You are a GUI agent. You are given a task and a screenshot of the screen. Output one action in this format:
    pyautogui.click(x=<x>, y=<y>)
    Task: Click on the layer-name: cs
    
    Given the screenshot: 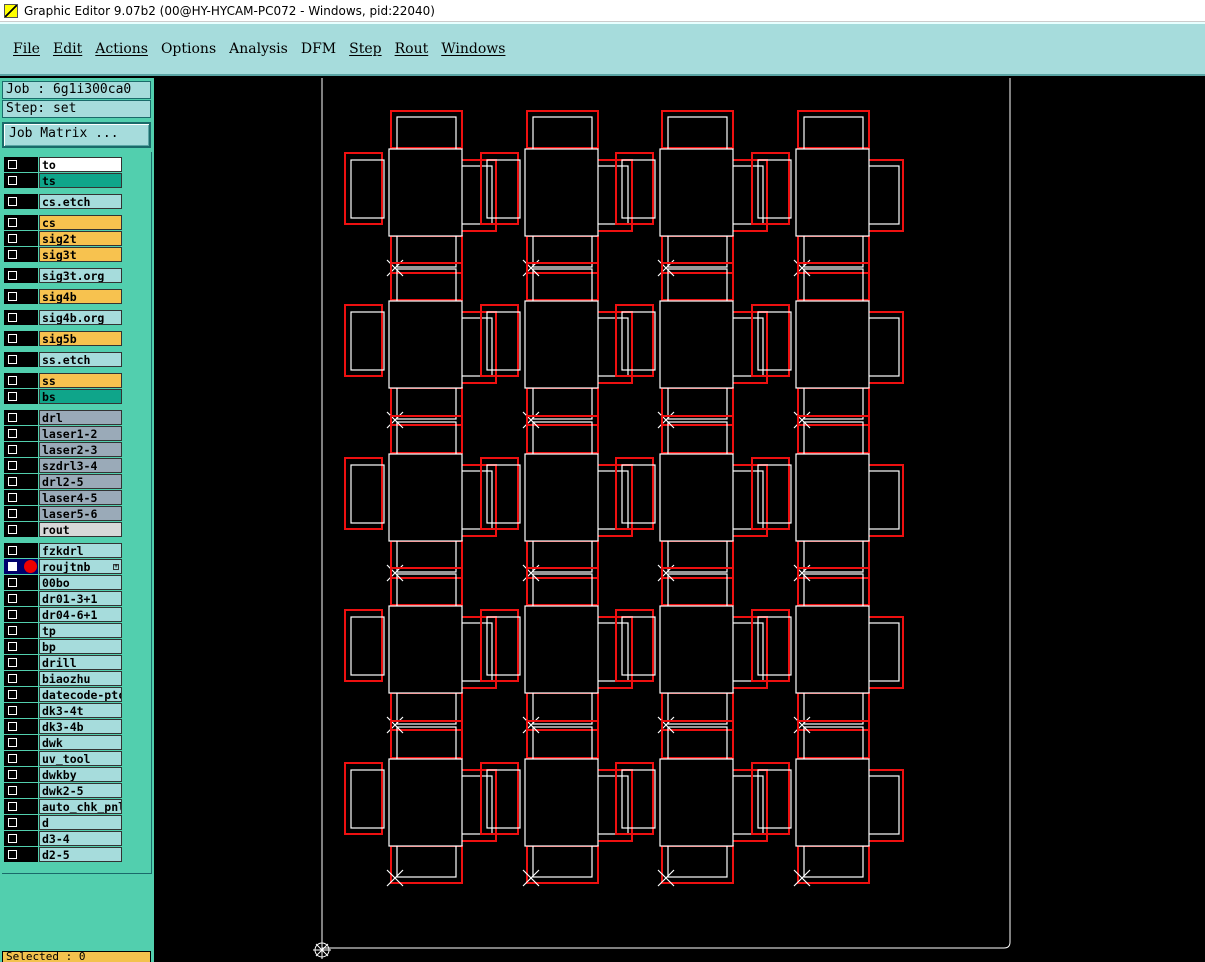 What is the action you would take?
    pyautogui.click(x=80, y=222)
    